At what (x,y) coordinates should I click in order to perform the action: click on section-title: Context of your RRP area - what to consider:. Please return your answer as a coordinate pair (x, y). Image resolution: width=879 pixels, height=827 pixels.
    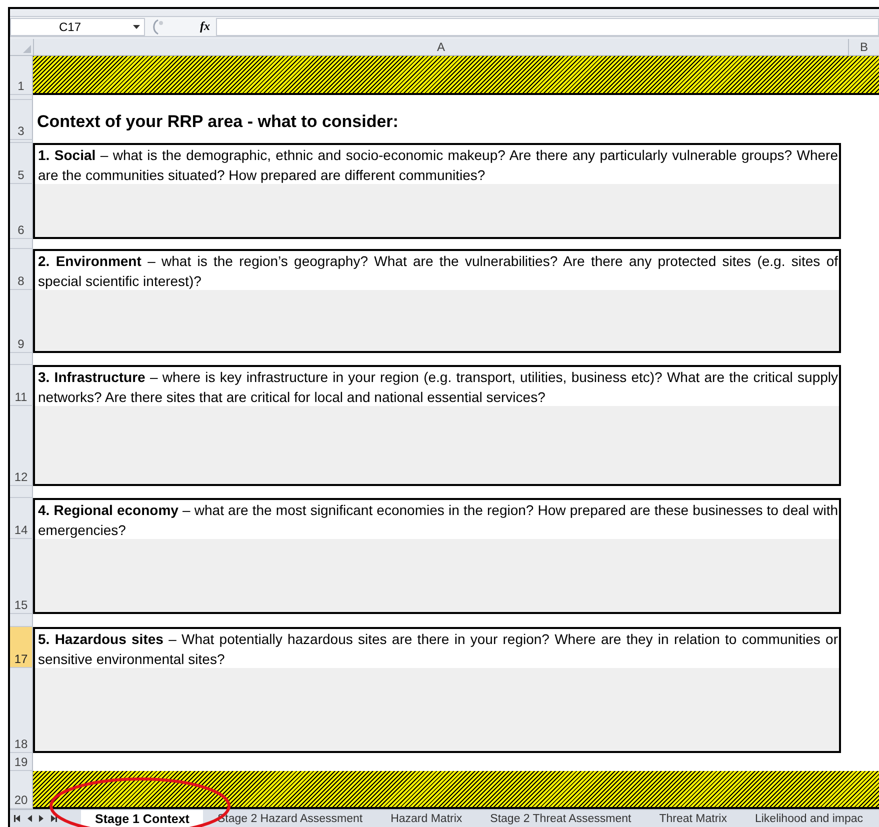
    Looking at the image, I should click on (218, 121).